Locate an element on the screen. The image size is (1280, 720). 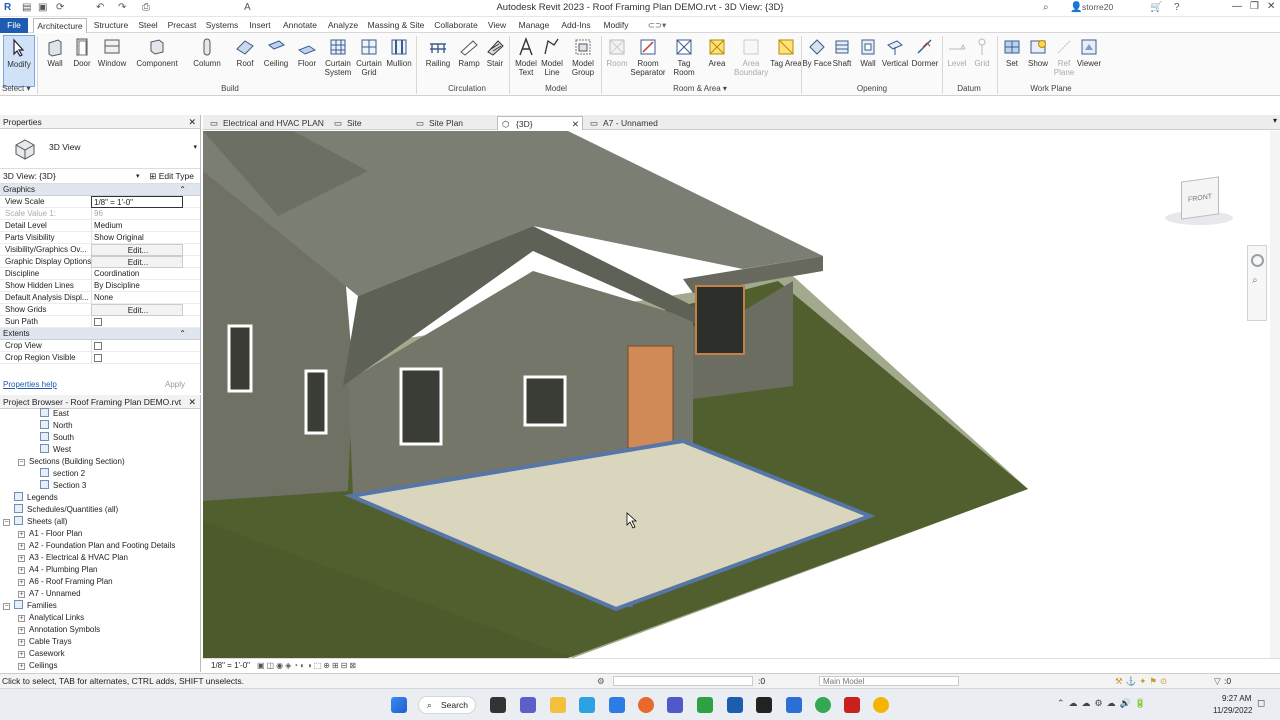
selection-toggle-icons: ⚒⚓✦⚑⊙ is located at coordinates (1142, 681).